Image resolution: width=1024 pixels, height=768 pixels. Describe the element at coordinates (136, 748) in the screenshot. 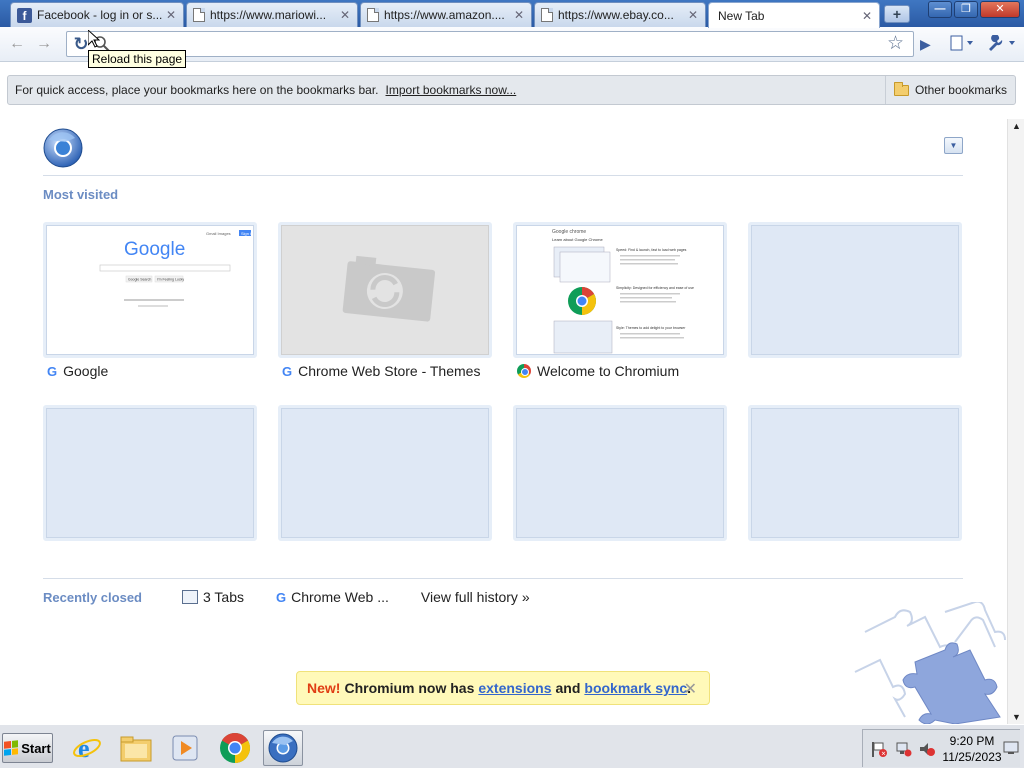

I see `taskbar-file-explorer` at that location.